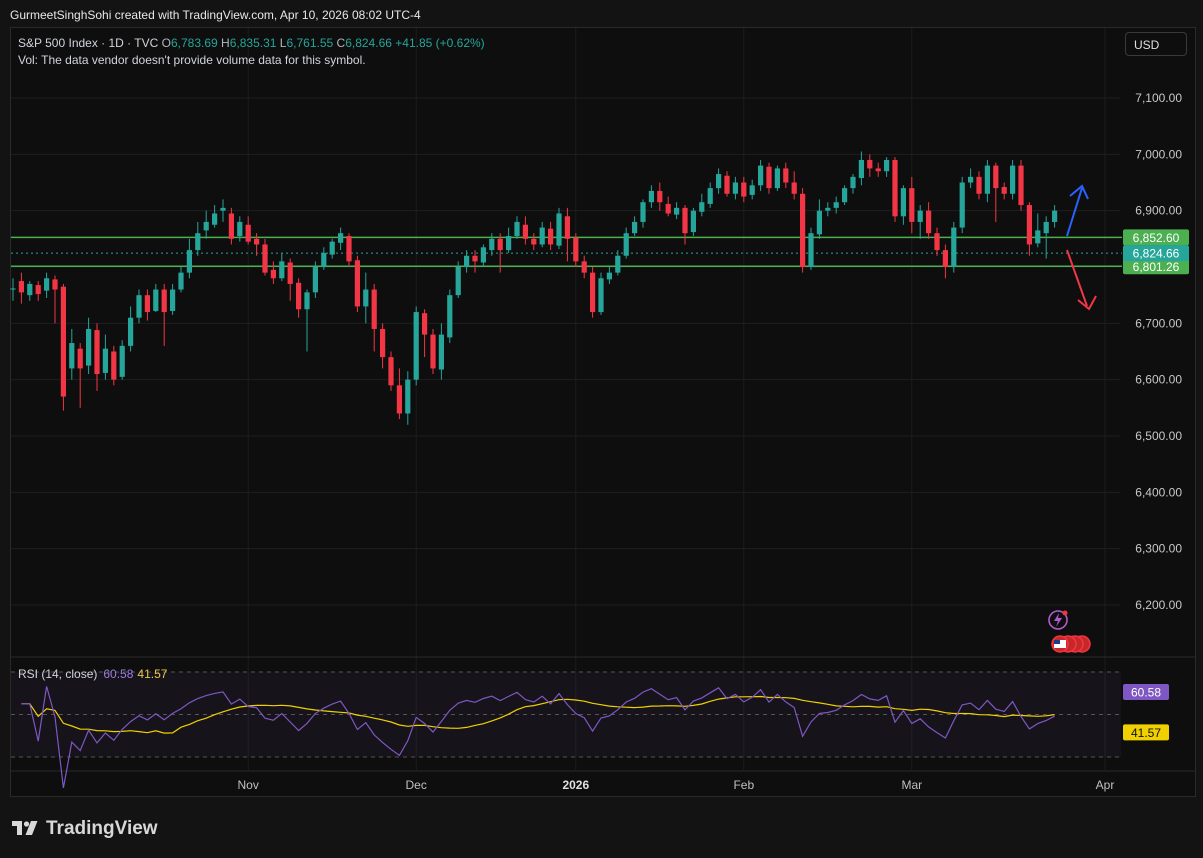 Image resolution: width=1203 pixels, height=858 pixels. What do you see at coordinates (1158, 211) in the screenshot?
I see `price-tick-label: 6,900.00` at bounding box center [1158, 211].